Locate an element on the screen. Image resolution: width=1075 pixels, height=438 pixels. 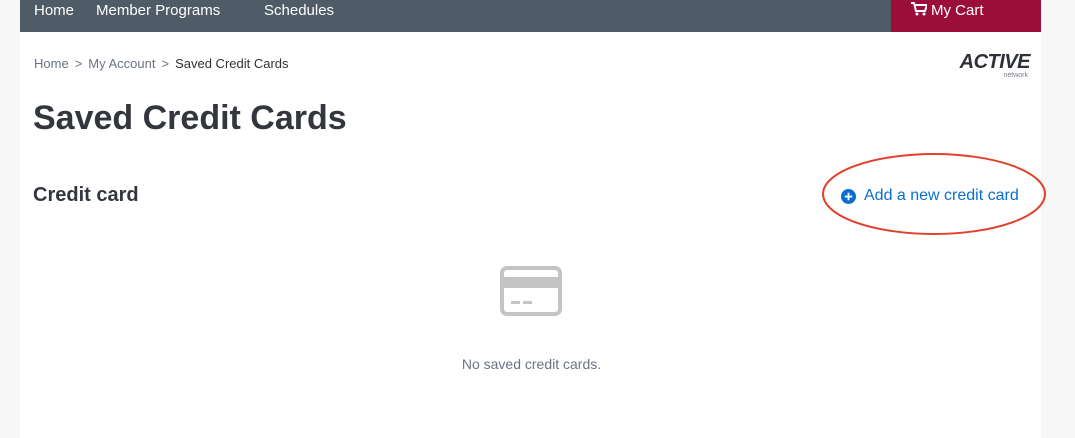
page-title: Saved Credit Cards is located at coordinates (190, 118).